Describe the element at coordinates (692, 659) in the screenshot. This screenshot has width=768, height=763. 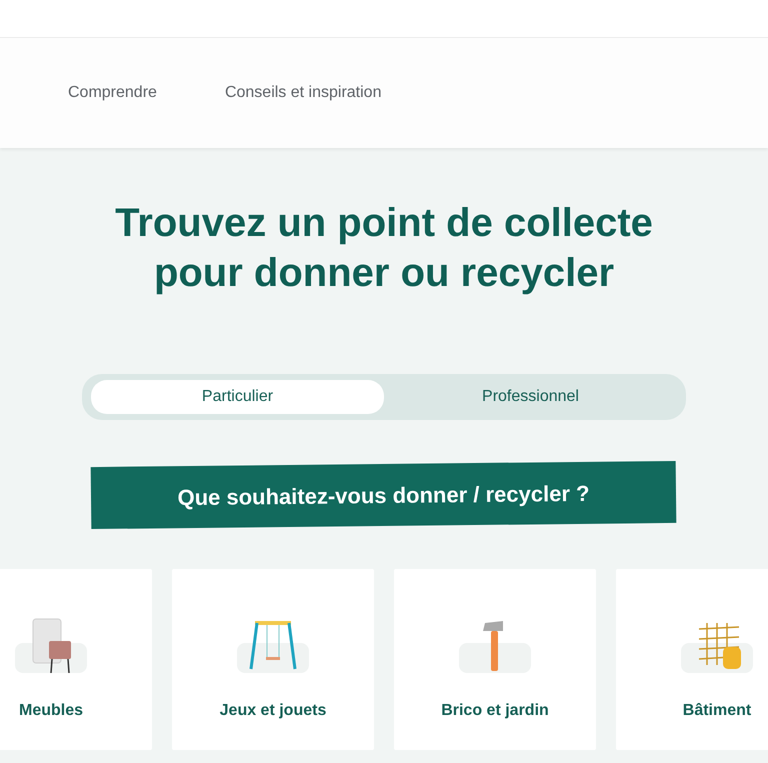
I see `category-card: Bâtiment` at that location.